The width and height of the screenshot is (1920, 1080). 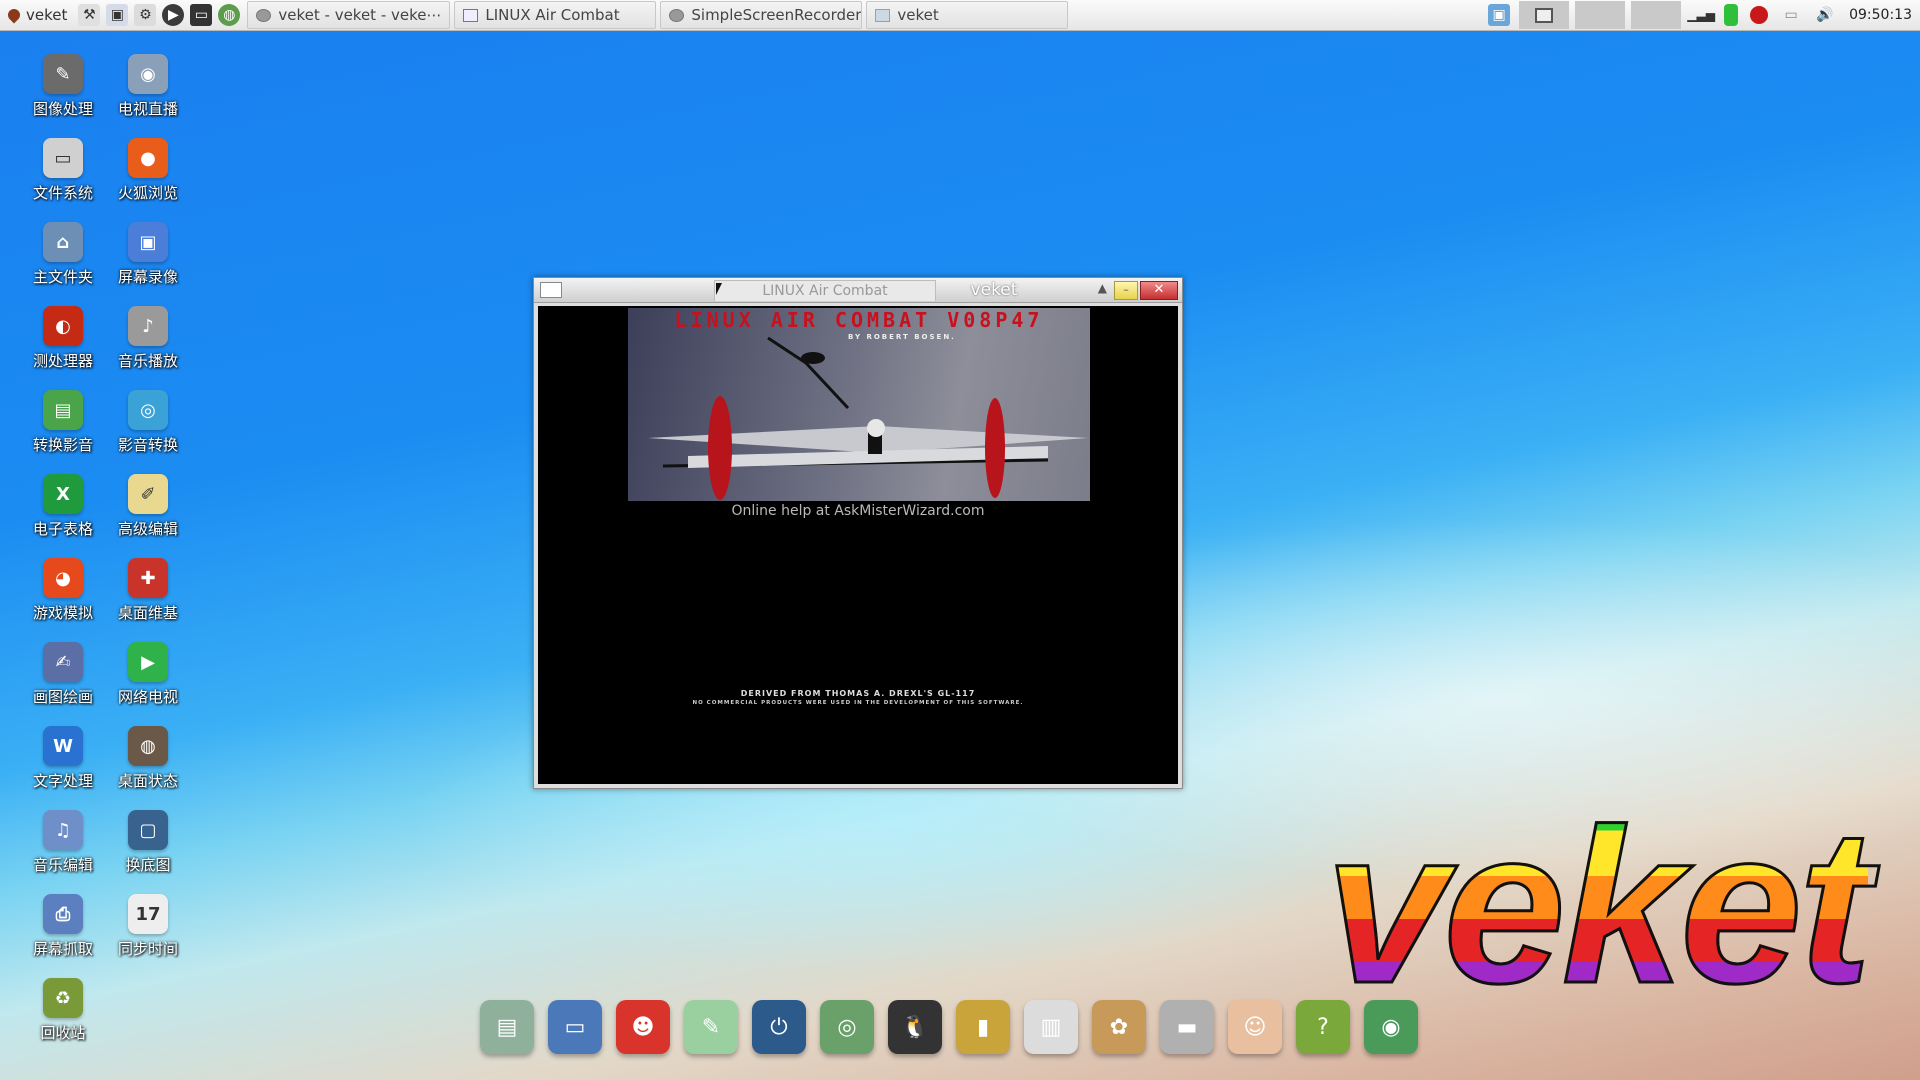 What do you see at coordinates (147, 361) in the screenshot?
I see `desktop-icon-label: 音乐播放` at bounding box center [147, 361].